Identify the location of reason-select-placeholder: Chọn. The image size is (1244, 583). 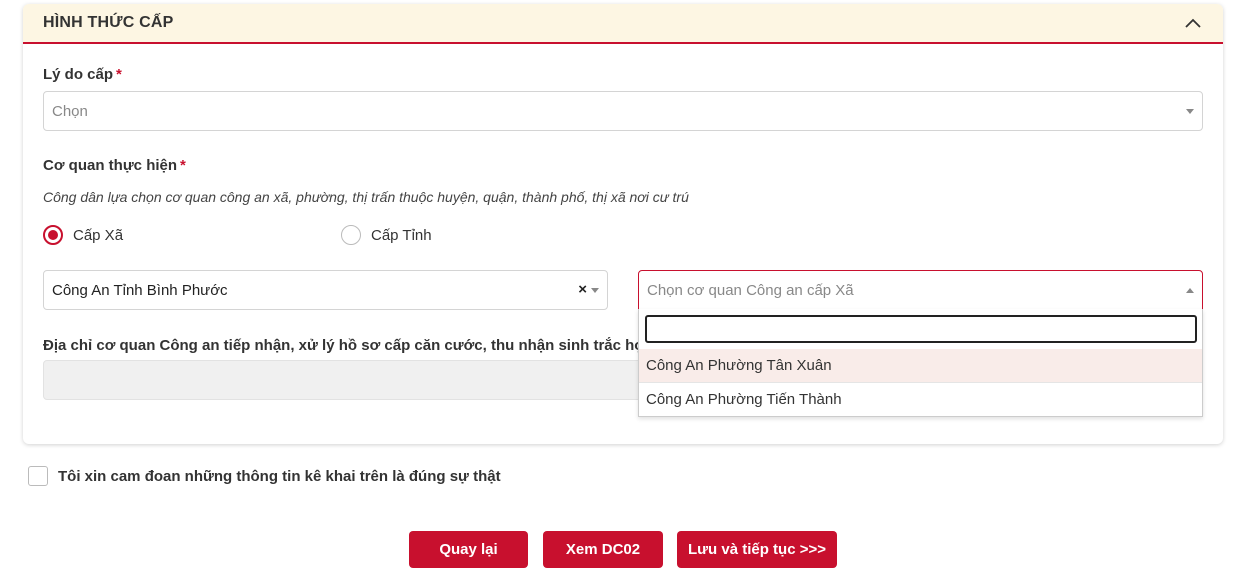
(70, 111).